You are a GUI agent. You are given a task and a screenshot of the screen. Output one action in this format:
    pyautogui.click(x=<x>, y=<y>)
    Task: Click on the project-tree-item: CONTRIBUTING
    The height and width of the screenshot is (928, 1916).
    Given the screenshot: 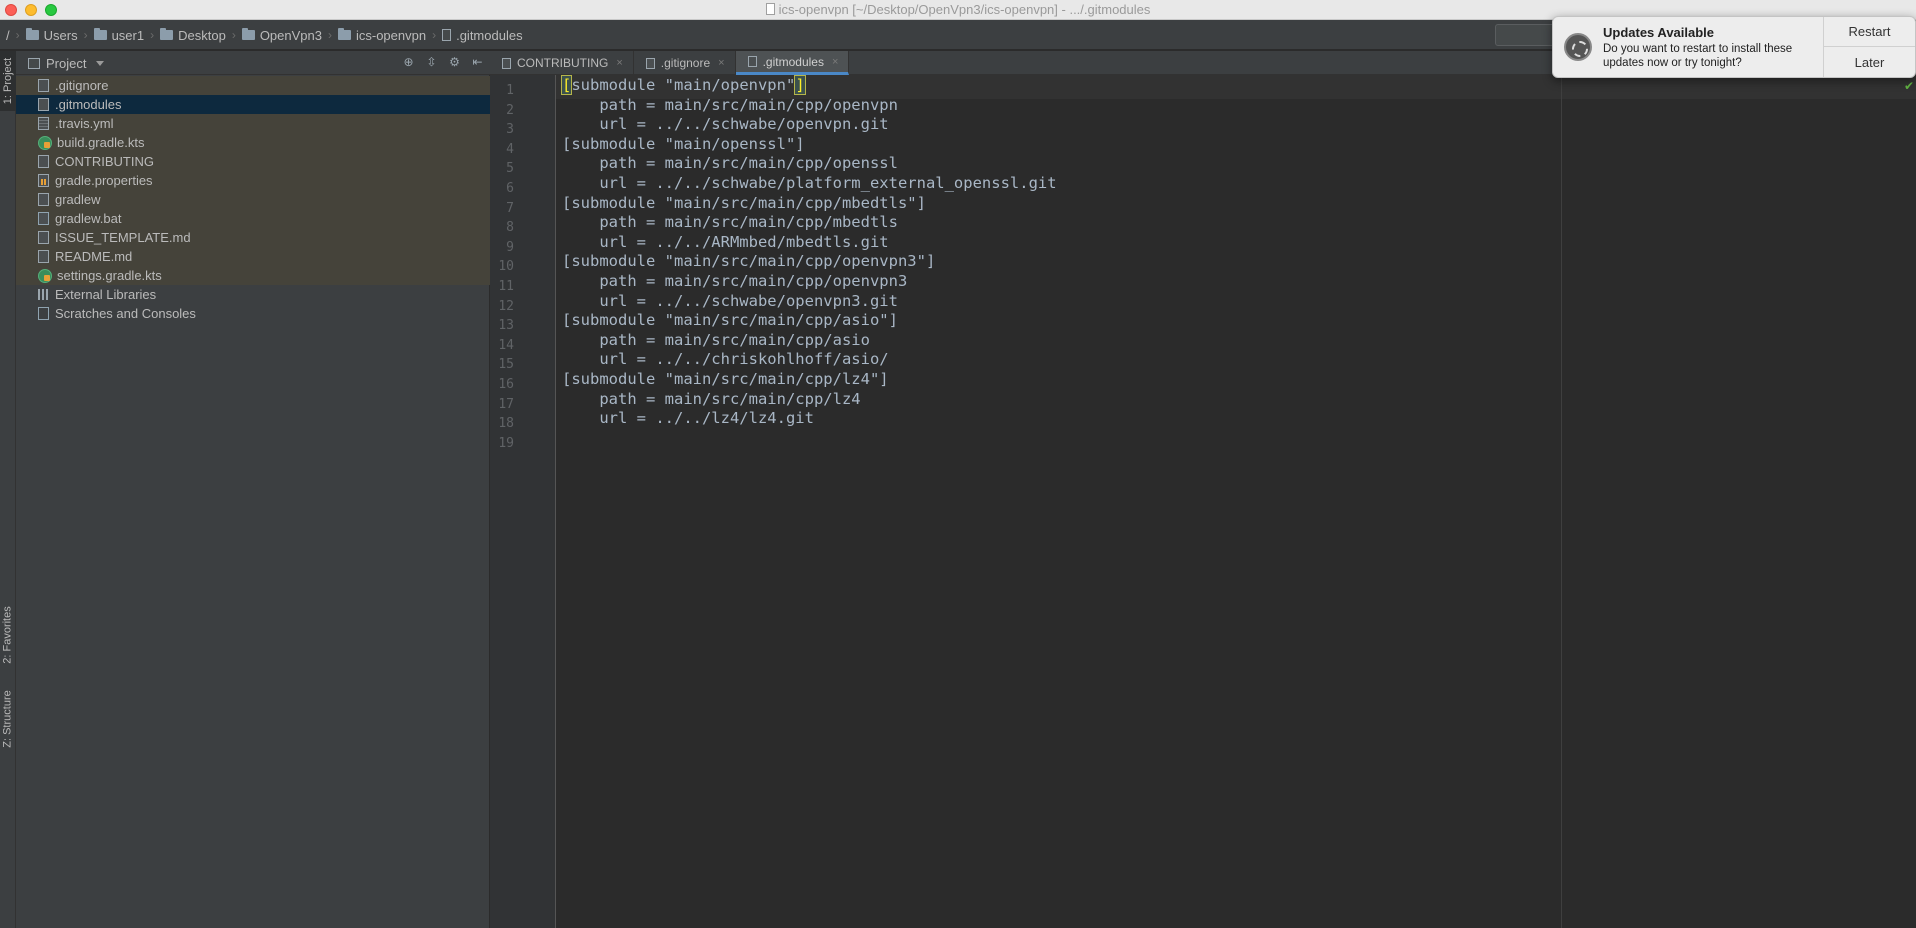 What is the action you would take?
    pyautogui.click(x=253, y=161)
    